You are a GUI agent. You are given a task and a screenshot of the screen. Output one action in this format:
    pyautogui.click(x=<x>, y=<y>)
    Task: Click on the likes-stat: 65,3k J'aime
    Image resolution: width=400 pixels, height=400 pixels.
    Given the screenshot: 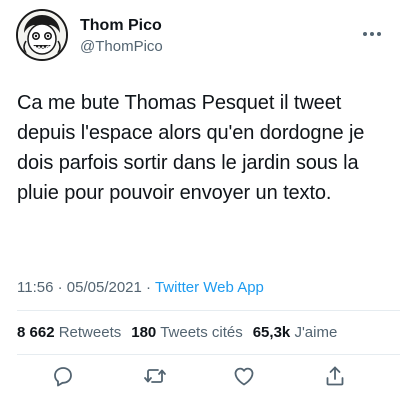 What is the action you would take?
    pyautogui.click(x=295, y=332)
    